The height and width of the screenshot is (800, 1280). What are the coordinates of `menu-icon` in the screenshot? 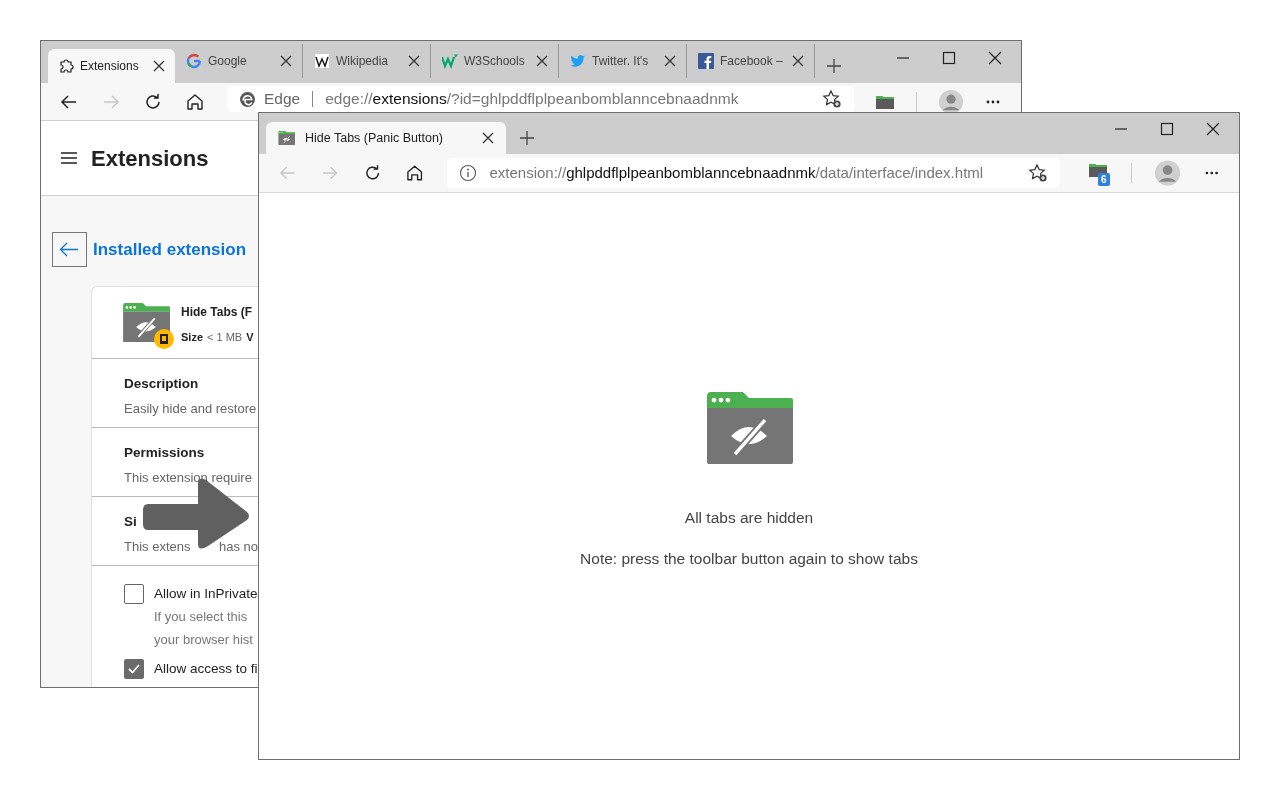 It's located at (69, 158).